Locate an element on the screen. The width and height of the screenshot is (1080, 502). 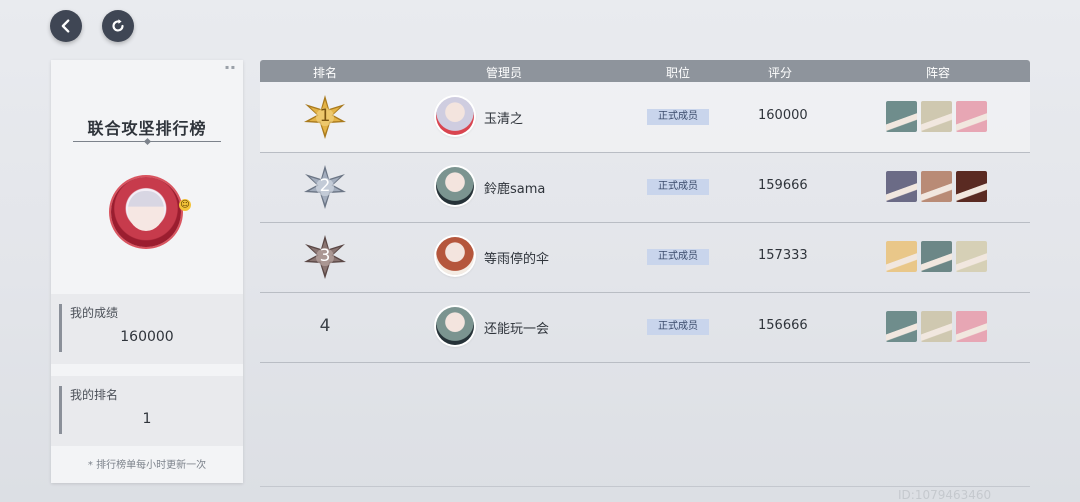
header-rank: 排名 is located at coordinates (325, 73).